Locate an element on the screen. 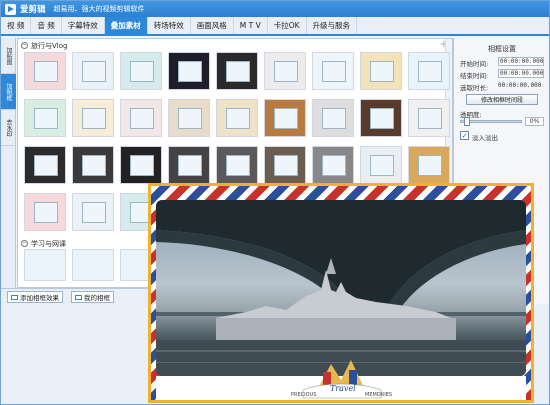  start-time-label: 开始时间: is located at coordinates (474, 64).